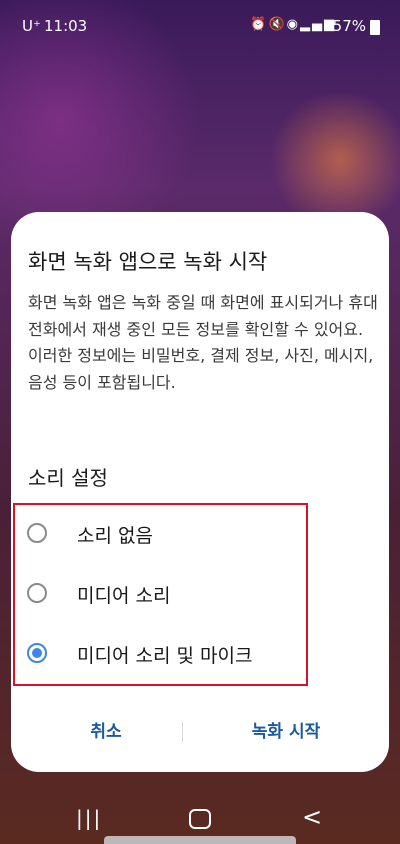 The image size is (400, 844). Describe the element at coordinates (68, 478) in the screenshot. I see `sound-settings-title: 소리 설정` at that location.